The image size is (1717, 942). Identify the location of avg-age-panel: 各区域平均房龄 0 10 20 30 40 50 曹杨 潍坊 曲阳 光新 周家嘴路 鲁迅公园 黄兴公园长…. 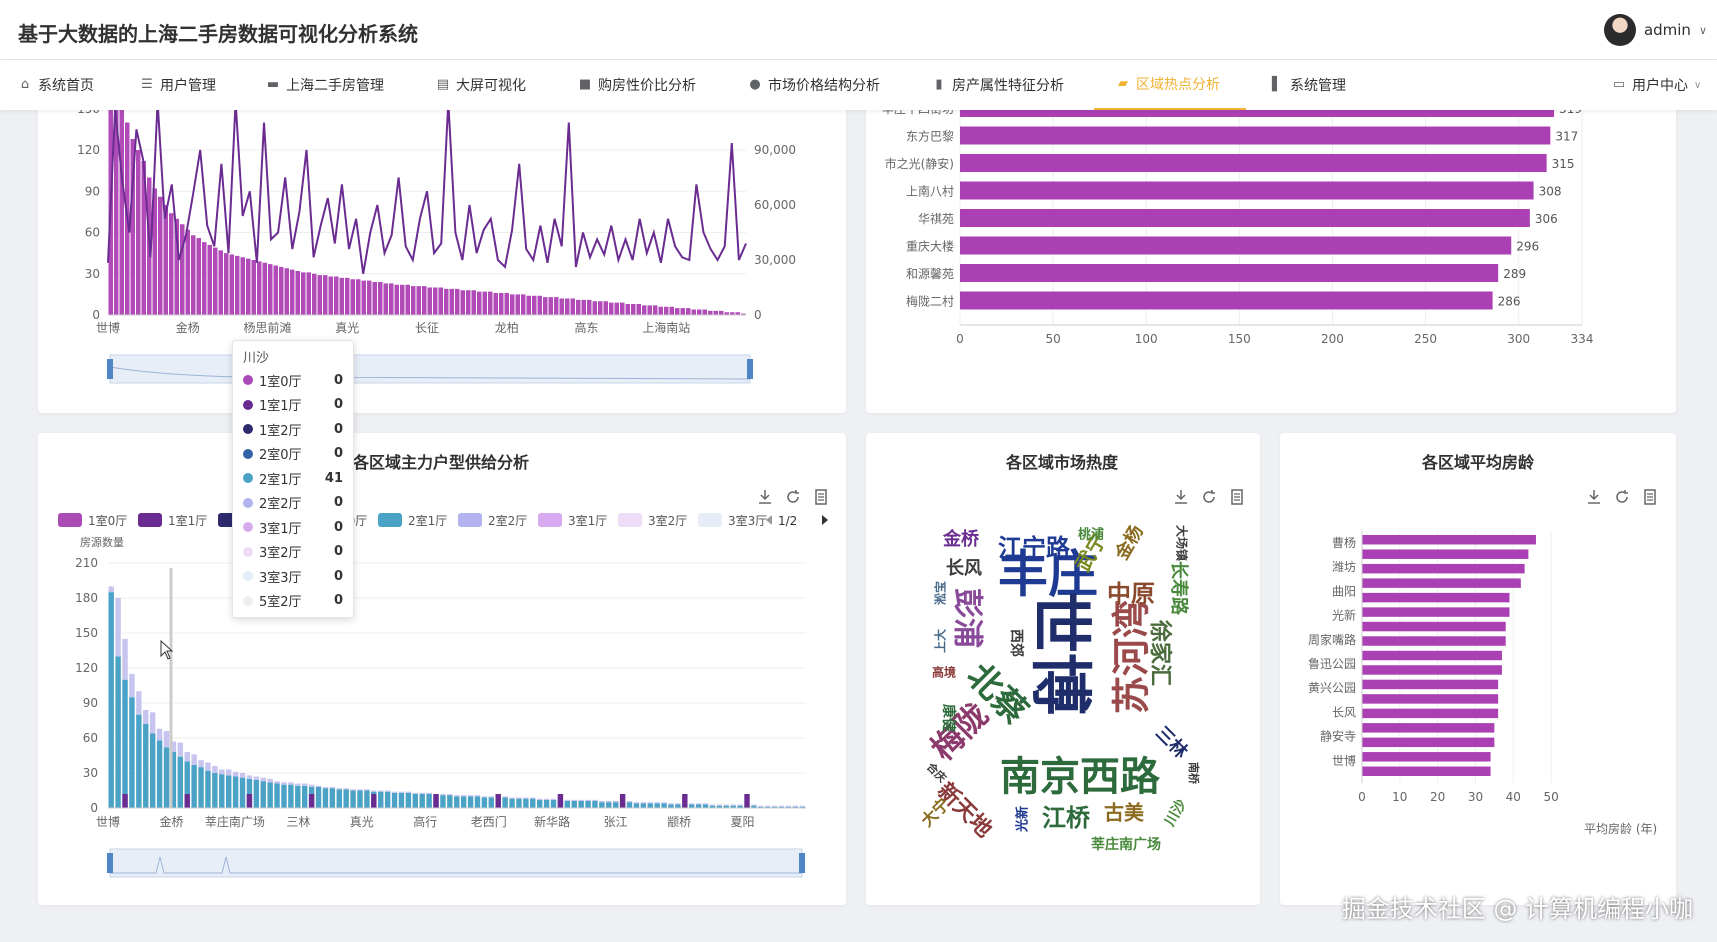
(1478, 669).